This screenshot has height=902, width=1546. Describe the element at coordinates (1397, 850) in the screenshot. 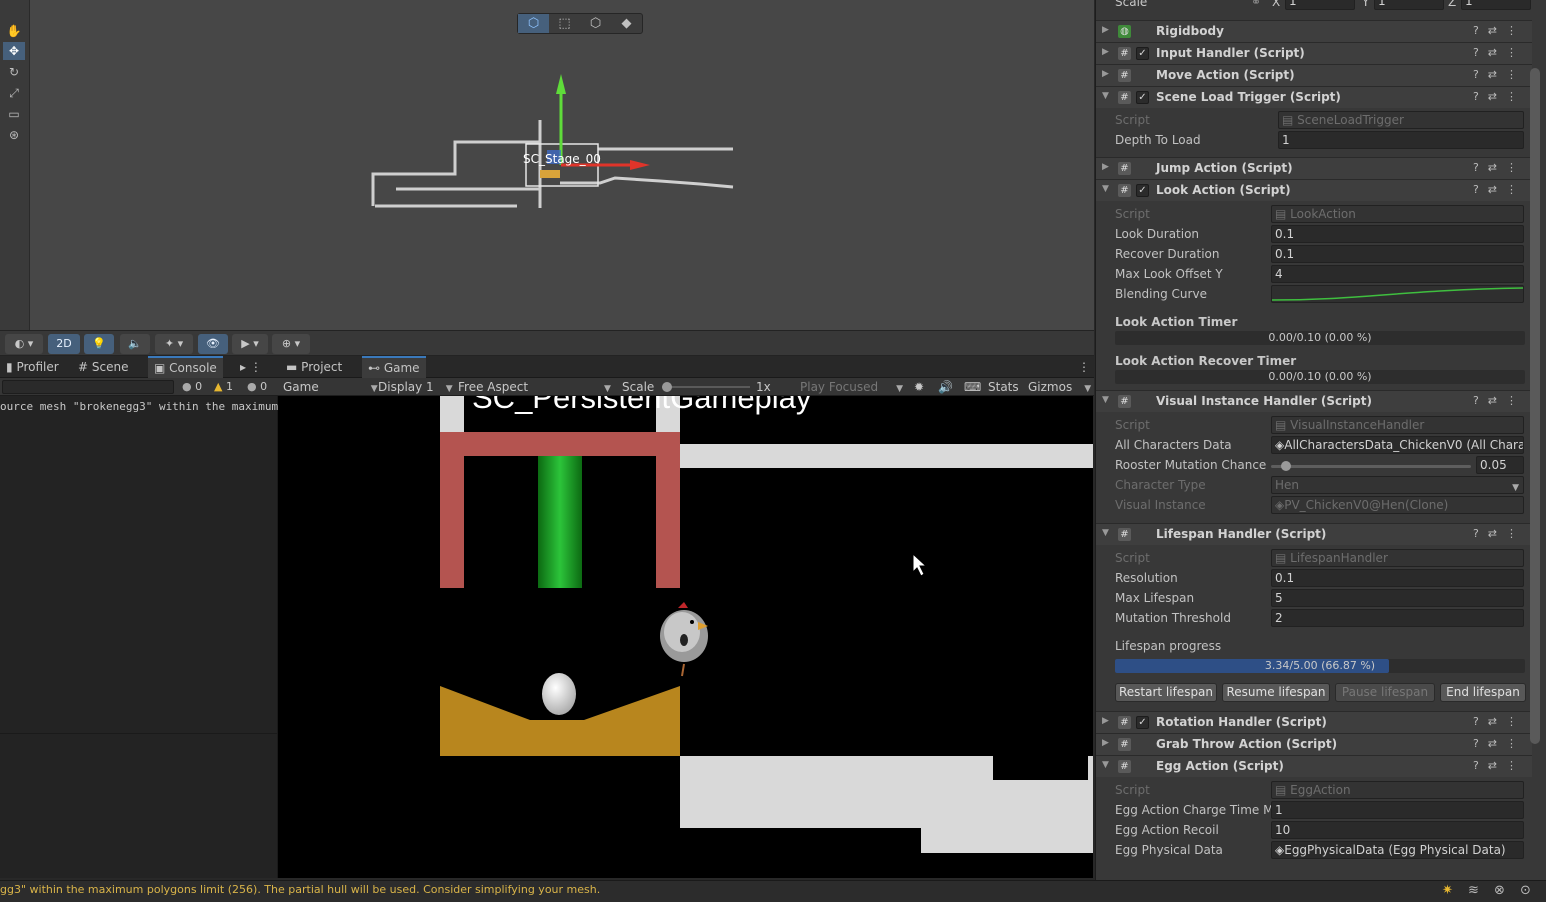

I see `egg-physical-data-field: ◈EggPhysicalData (Egg Physical Data)` at that location.